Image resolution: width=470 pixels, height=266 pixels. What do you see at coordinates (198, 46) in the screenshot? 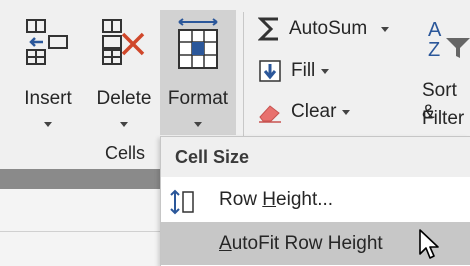
I see `format-cells-icon` at bounding box center [198, 46].